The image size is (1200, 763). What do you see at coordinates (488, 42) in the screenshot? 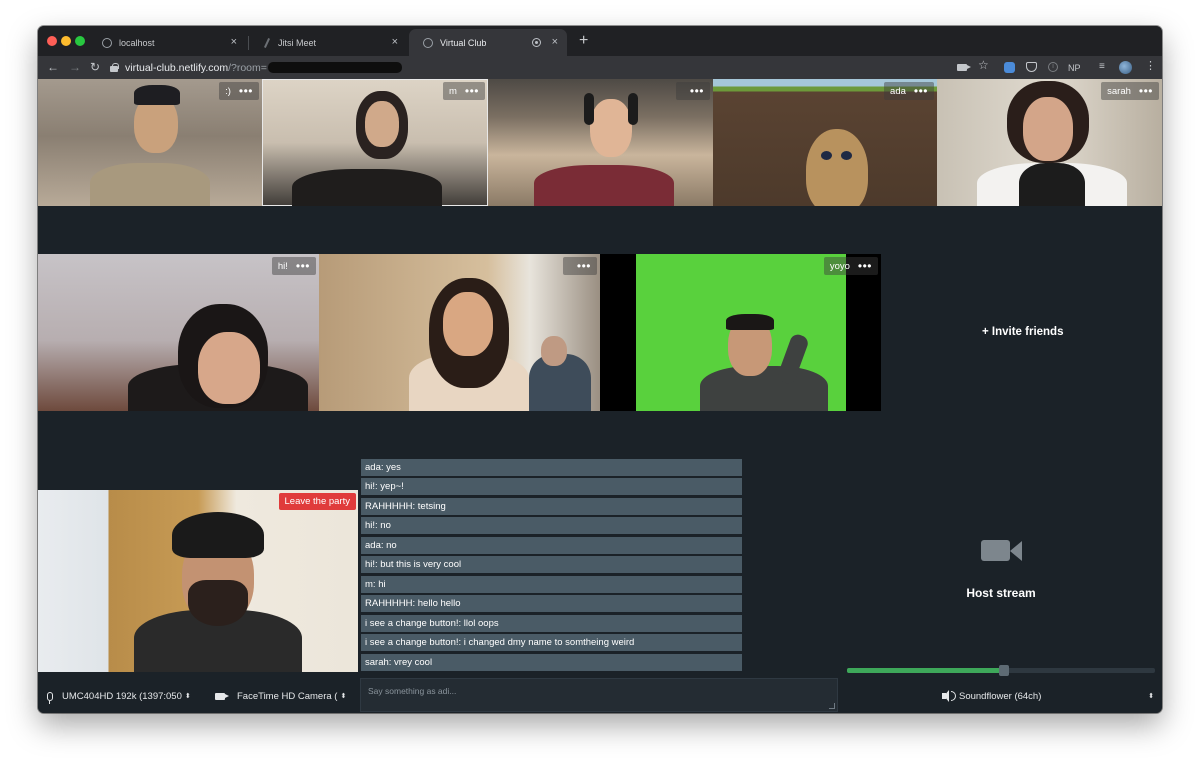
I see `tab-virtual-club: Virtual Club ×` at bounding box center [488, 42].